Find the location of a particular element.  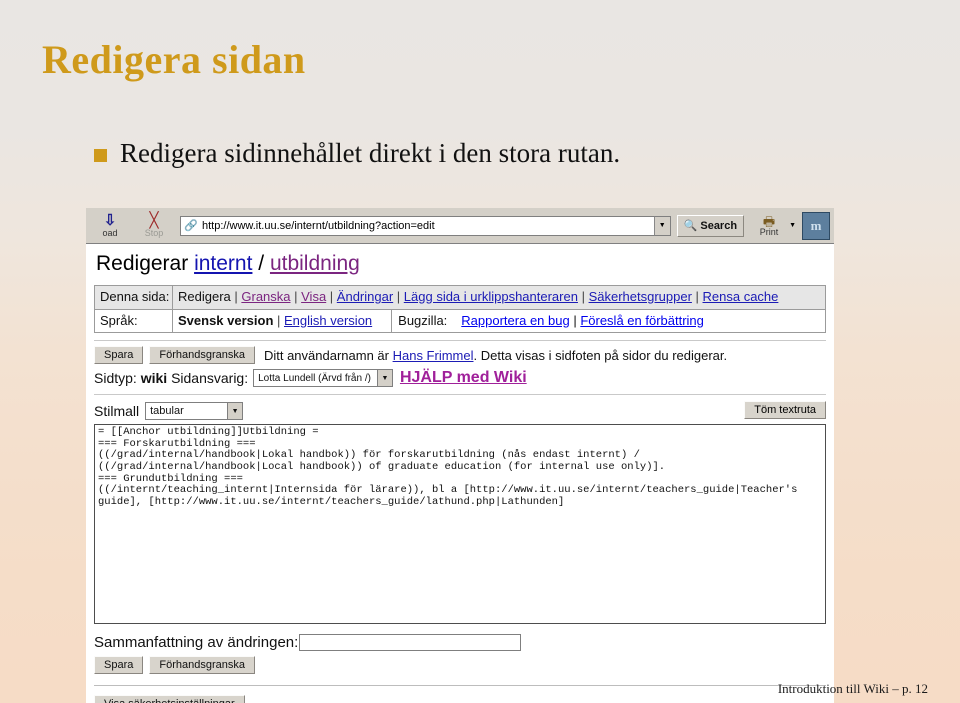

action-sakerhetsgrupper: Säkerhetsgrupper is located at coordinates (640, 296).